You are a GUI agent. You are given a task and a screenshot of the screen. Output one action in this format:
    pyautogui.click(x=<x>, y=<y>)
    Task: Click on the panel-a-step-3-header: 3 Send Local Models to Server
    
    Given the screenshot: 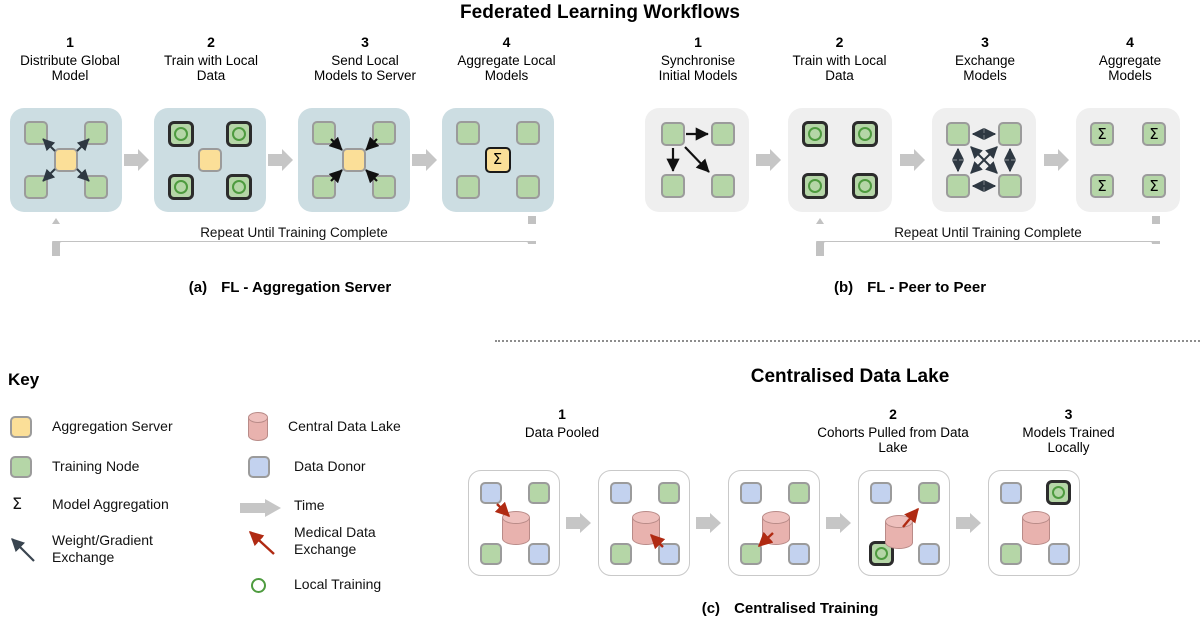 What is the action you would take?
    pyautogui.click(x=365, y=59)
    